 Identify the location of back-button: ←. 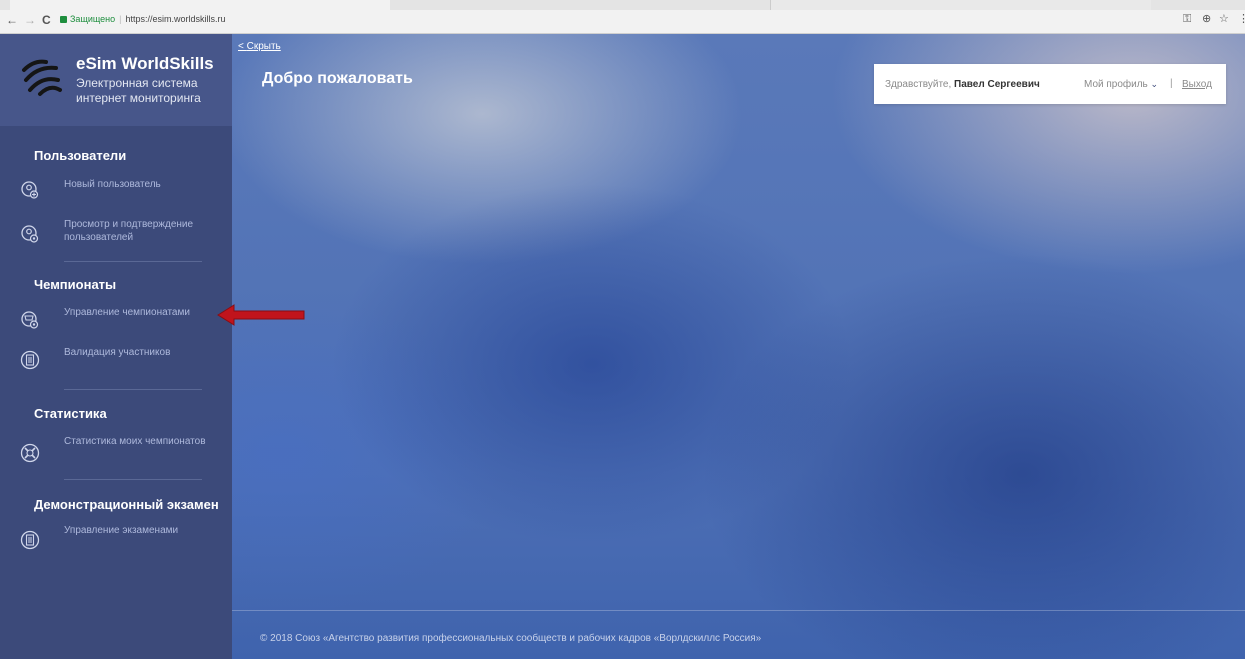
(12, 20).